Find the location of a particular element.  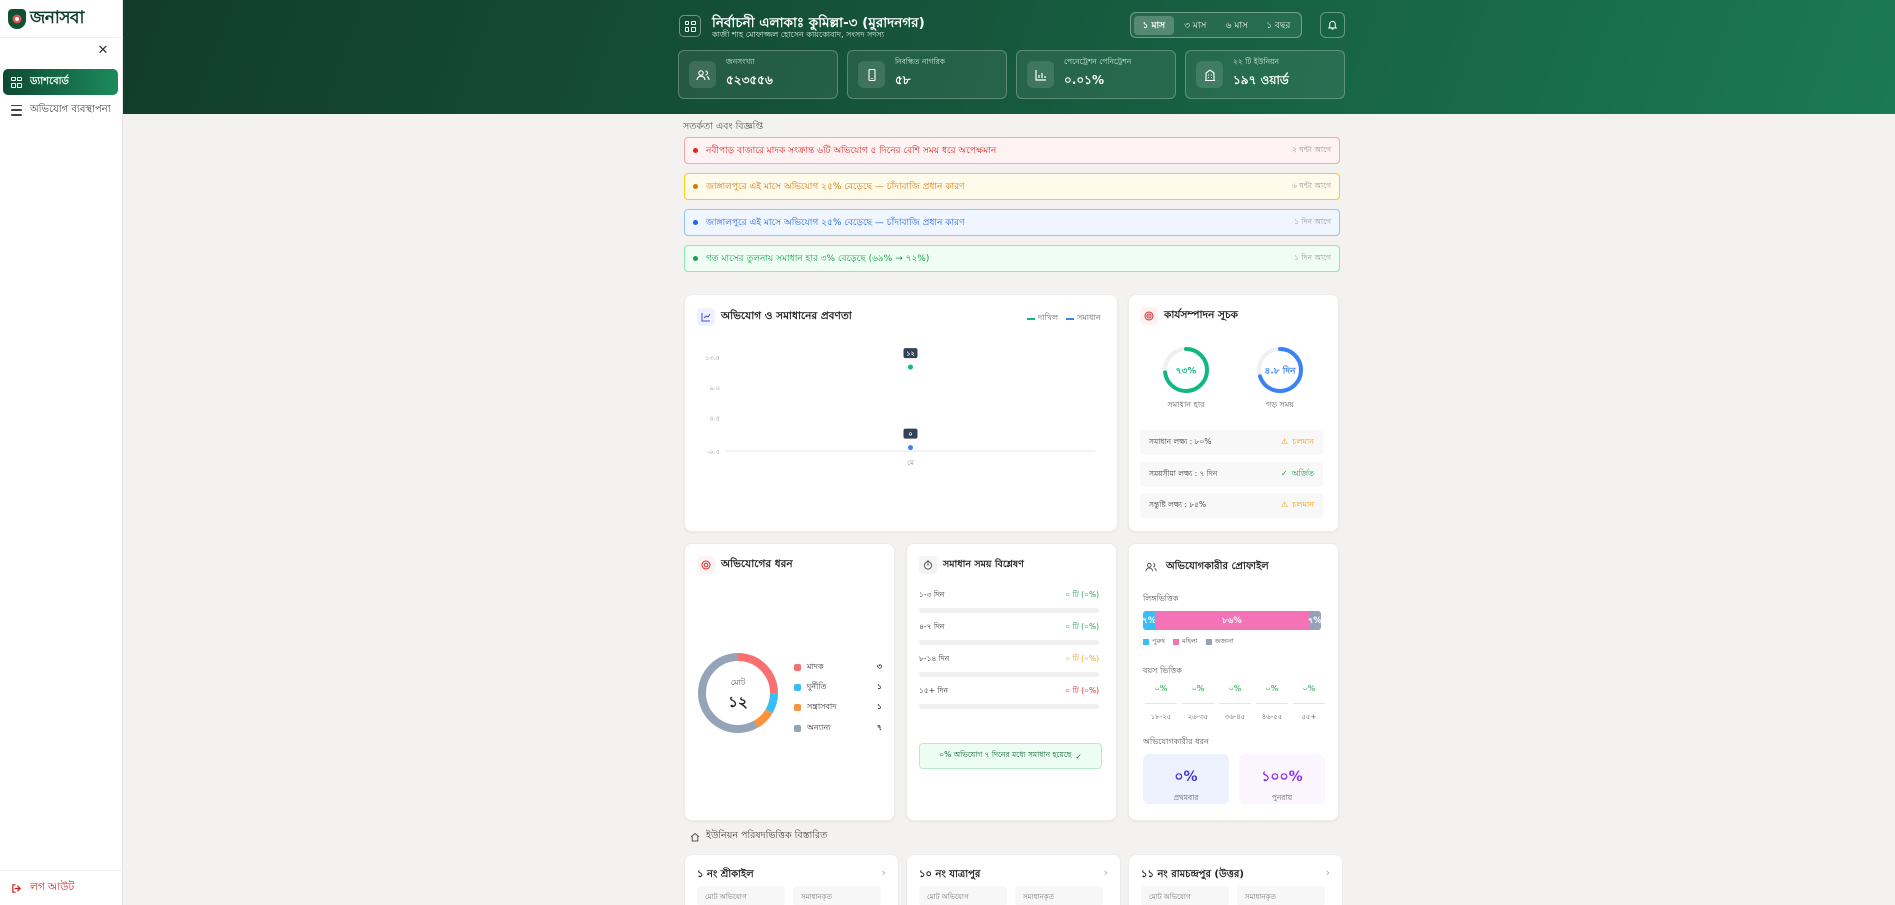

notification-button is located at coordinates (1332, 25).